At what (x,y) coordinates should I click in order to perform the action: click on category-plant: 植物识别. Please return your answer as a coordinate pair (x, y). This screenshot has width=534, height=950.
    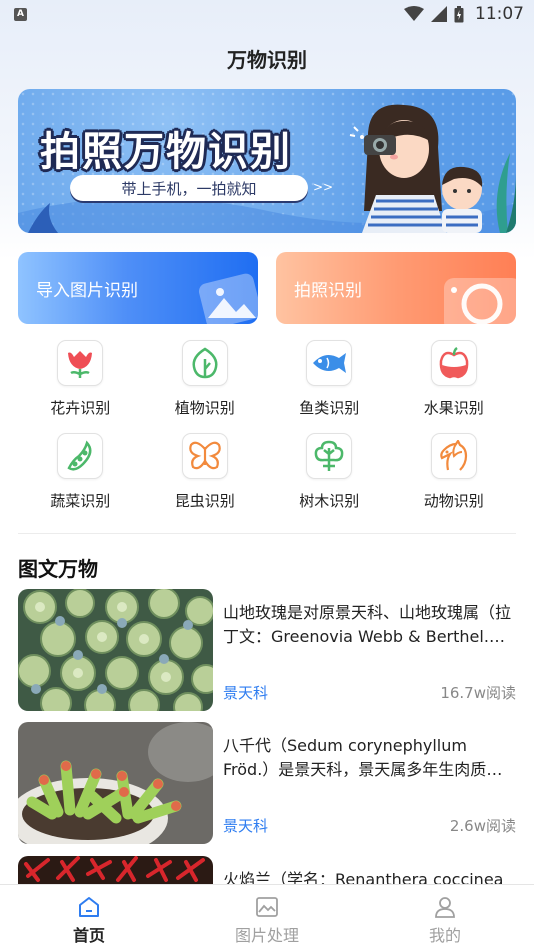
    Looking at the image, I should click on (205, 379).